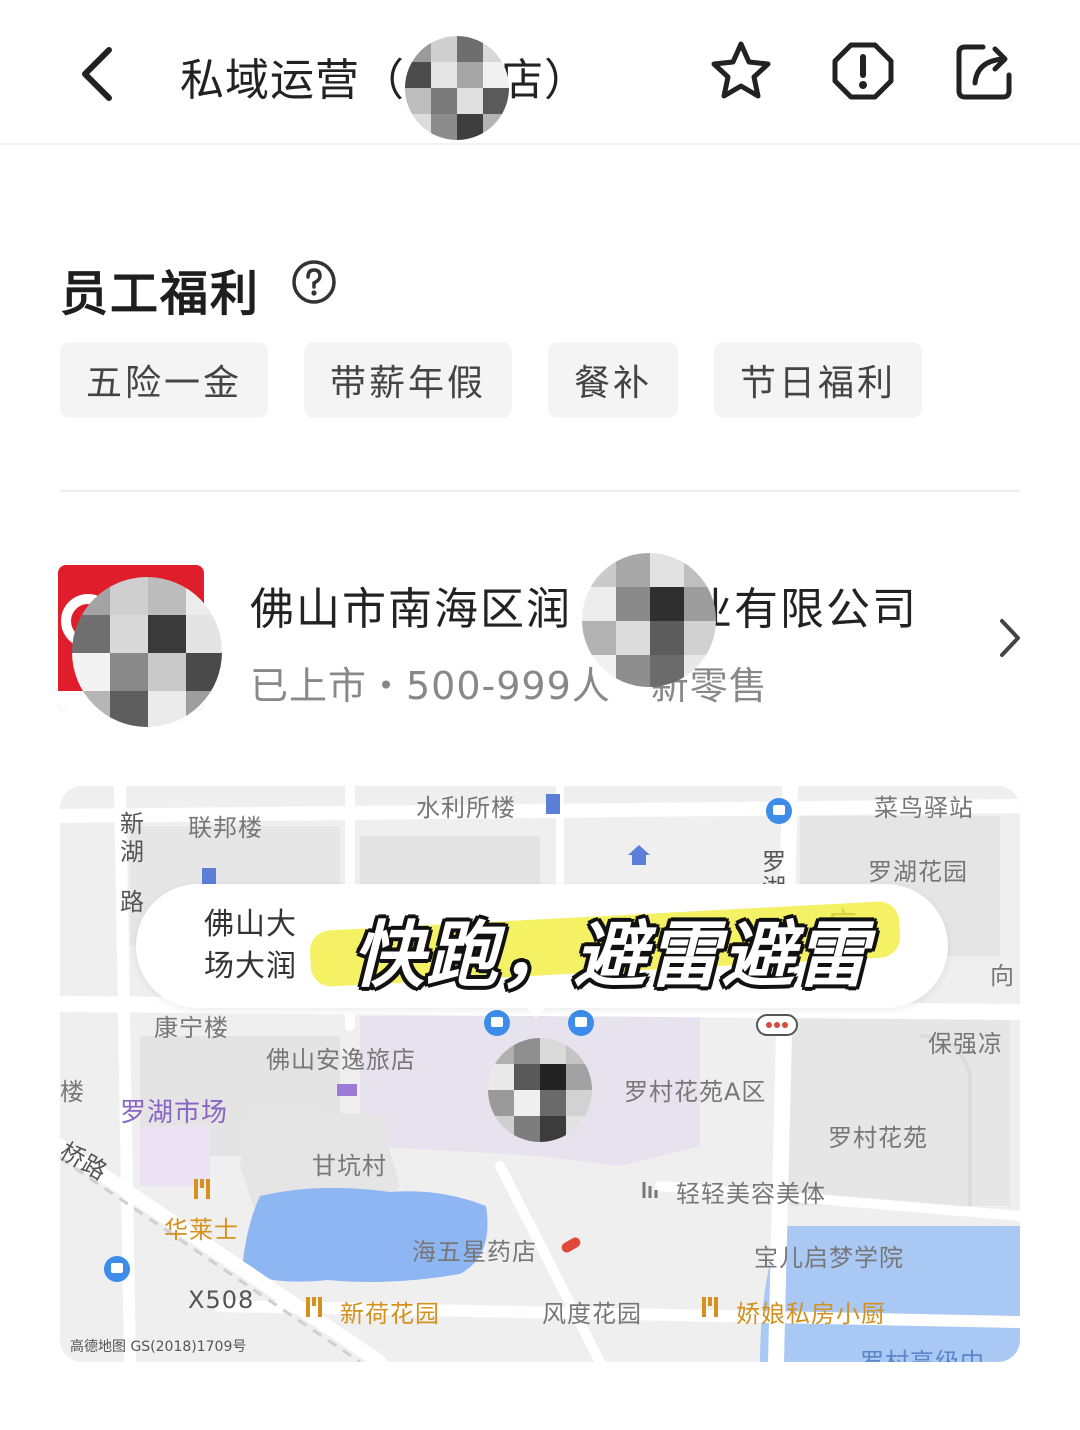 The height and width of the screenshot is (1430, 1080). Describe the element at coordinates (544, 80) in the screenshot. I see `page-title-suffix: 店）` at that location.